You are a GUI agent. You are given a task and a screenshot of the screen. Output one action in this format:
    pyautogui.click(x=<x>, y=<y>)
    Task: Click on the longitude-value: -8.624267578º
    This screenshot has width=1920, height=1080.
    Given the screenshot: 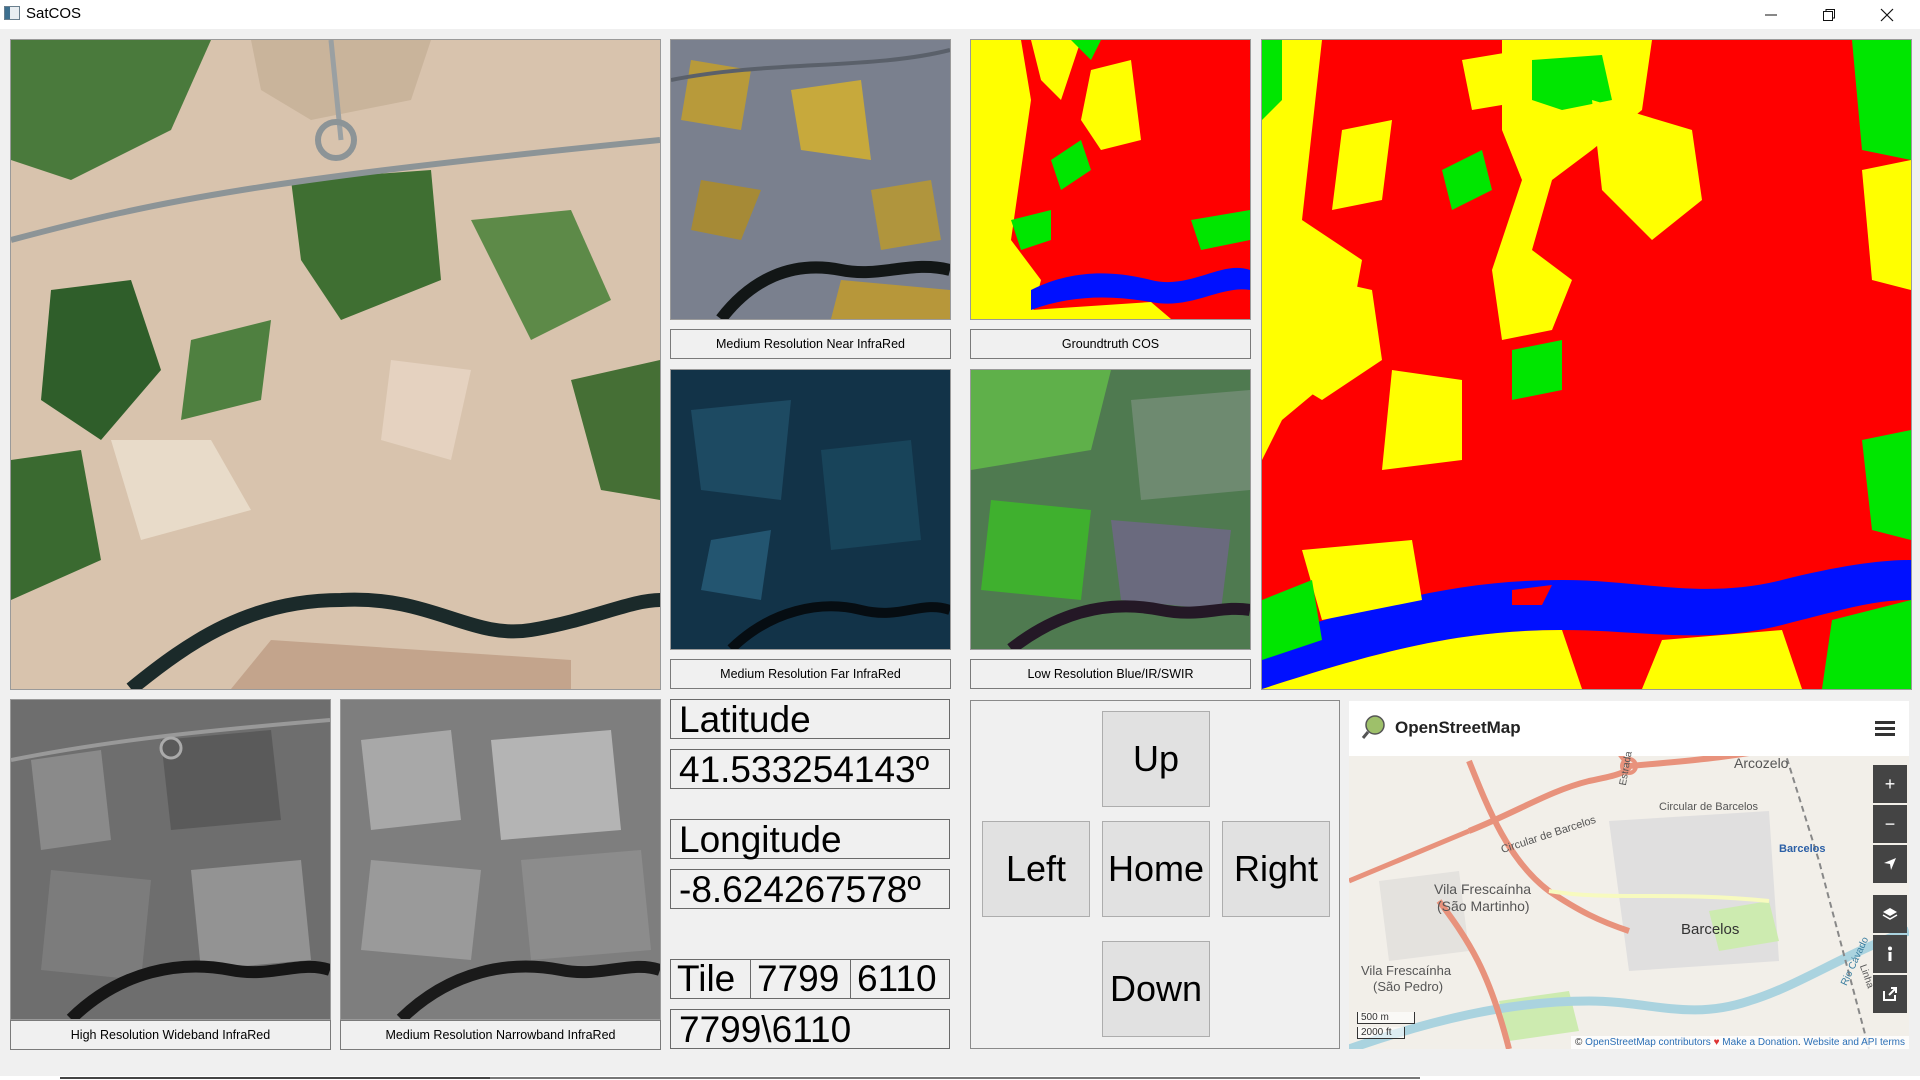 What is the action you would take?
    pyautogui.click(x=810, y=889)
    